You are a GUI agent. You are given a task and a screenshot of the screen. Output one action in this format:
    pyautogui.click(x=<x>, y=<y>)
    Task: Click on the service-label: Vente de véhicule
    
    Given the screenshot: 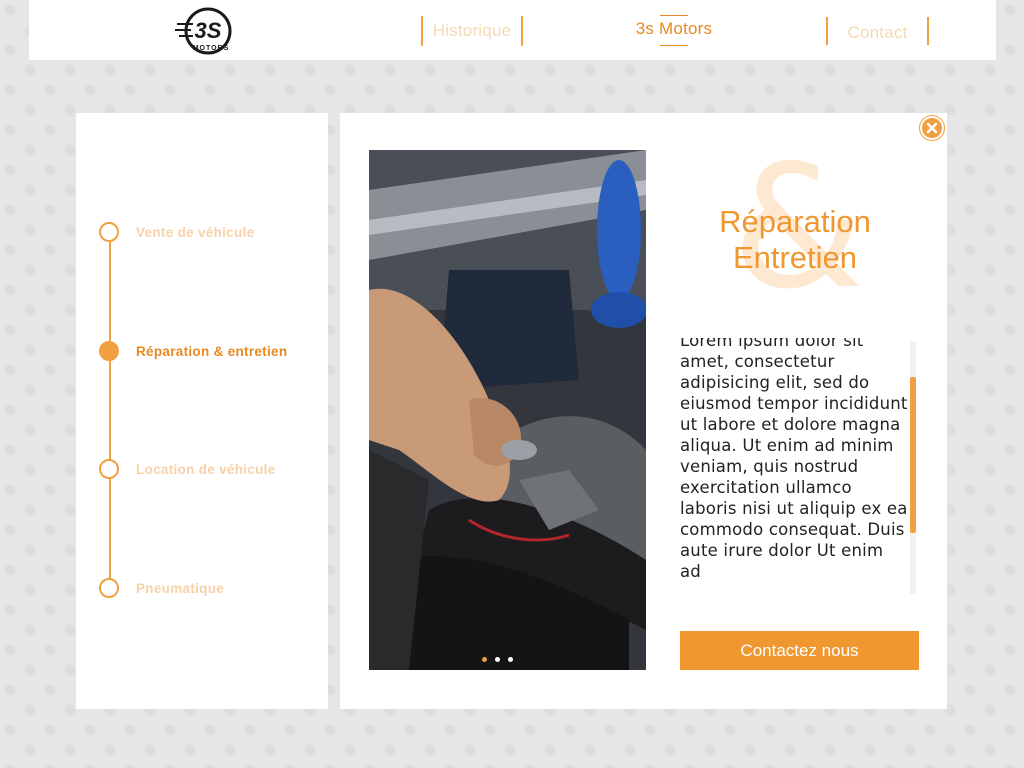 What is the action you would take?
    pyautogui.click(x=195, y=232)
    